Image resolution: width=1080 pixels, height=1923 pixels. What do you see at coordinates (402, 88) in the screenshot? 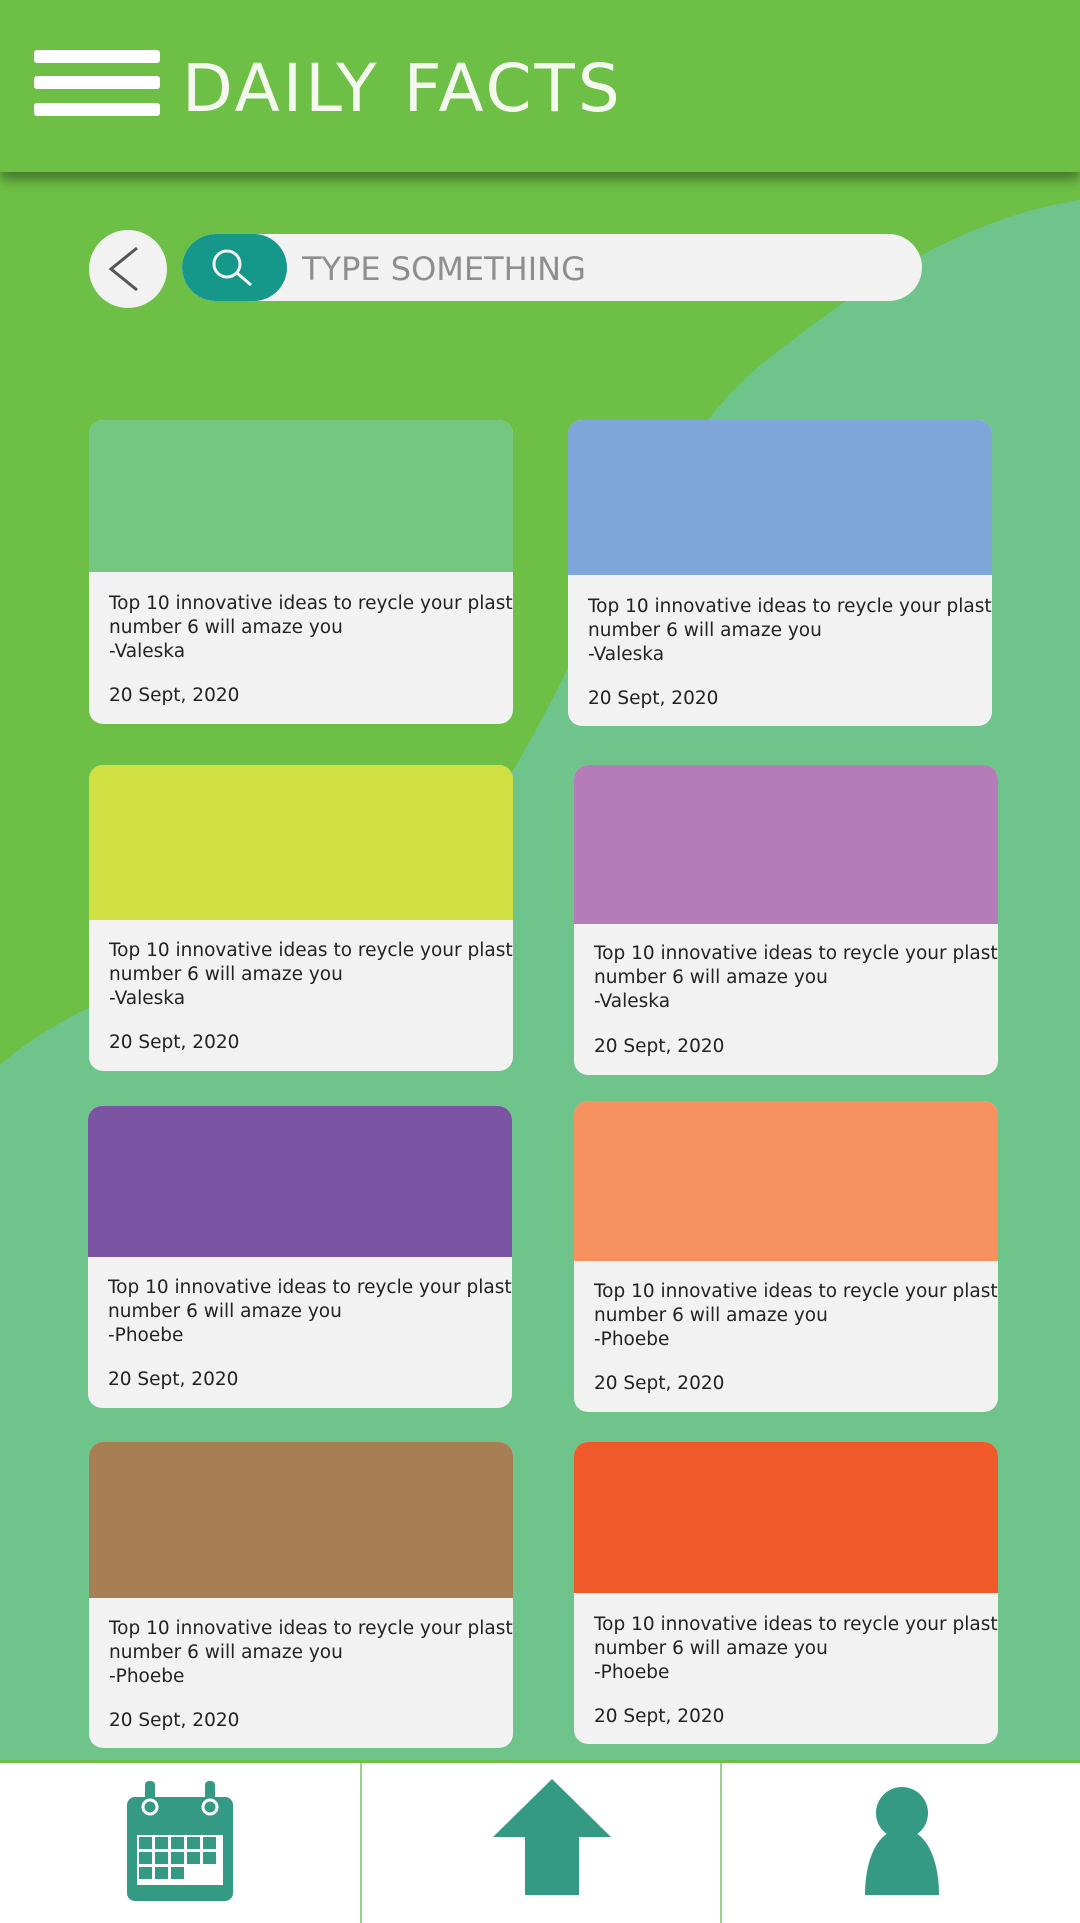
I see `page-title: DAILY FACTS` at bounding box center [402, 88].